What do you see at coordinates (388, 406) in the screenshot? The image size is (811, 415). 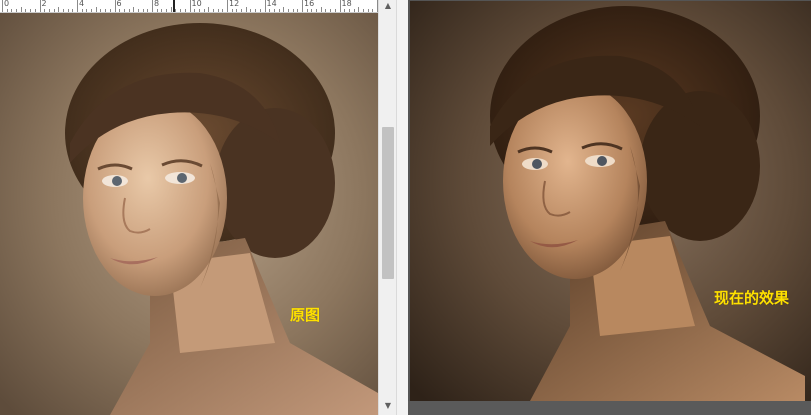 I see `arrow-down-icon: ▼` at bounding box center [388, 406].